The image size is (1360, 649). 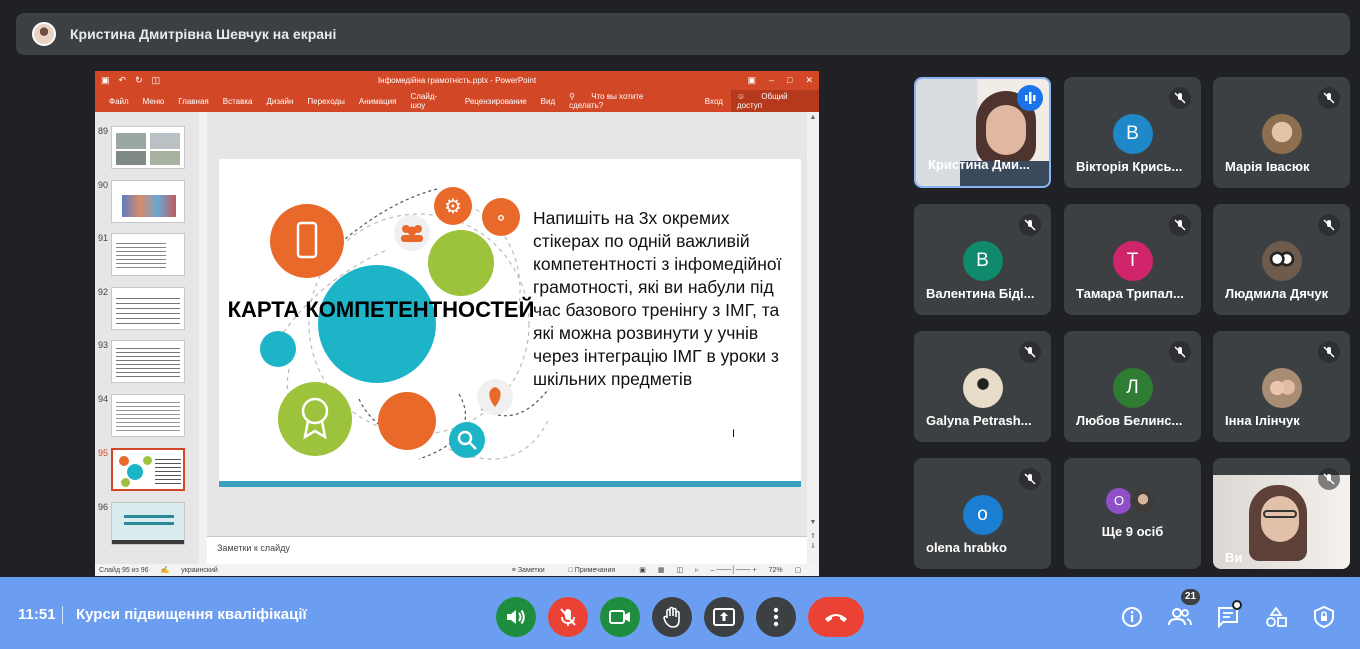 I want to click on divider, so click(x=62, y=615).